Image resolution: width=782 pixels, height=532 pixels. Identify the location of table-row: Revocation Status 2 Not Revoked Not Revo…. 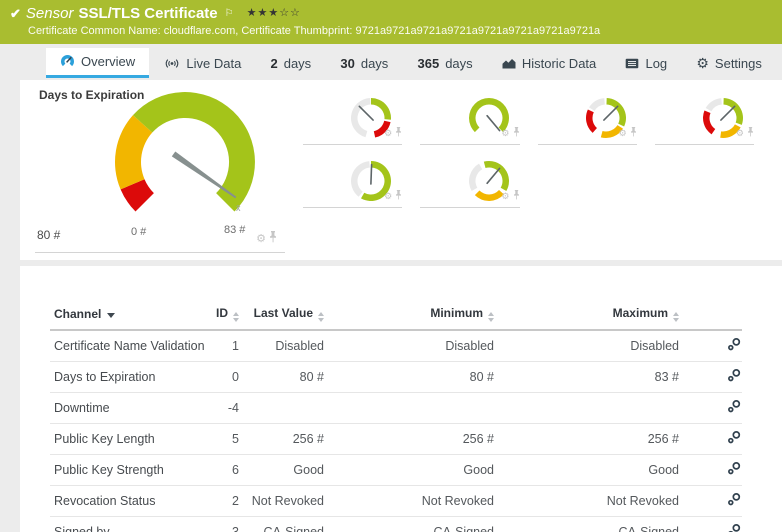
(396, 501).